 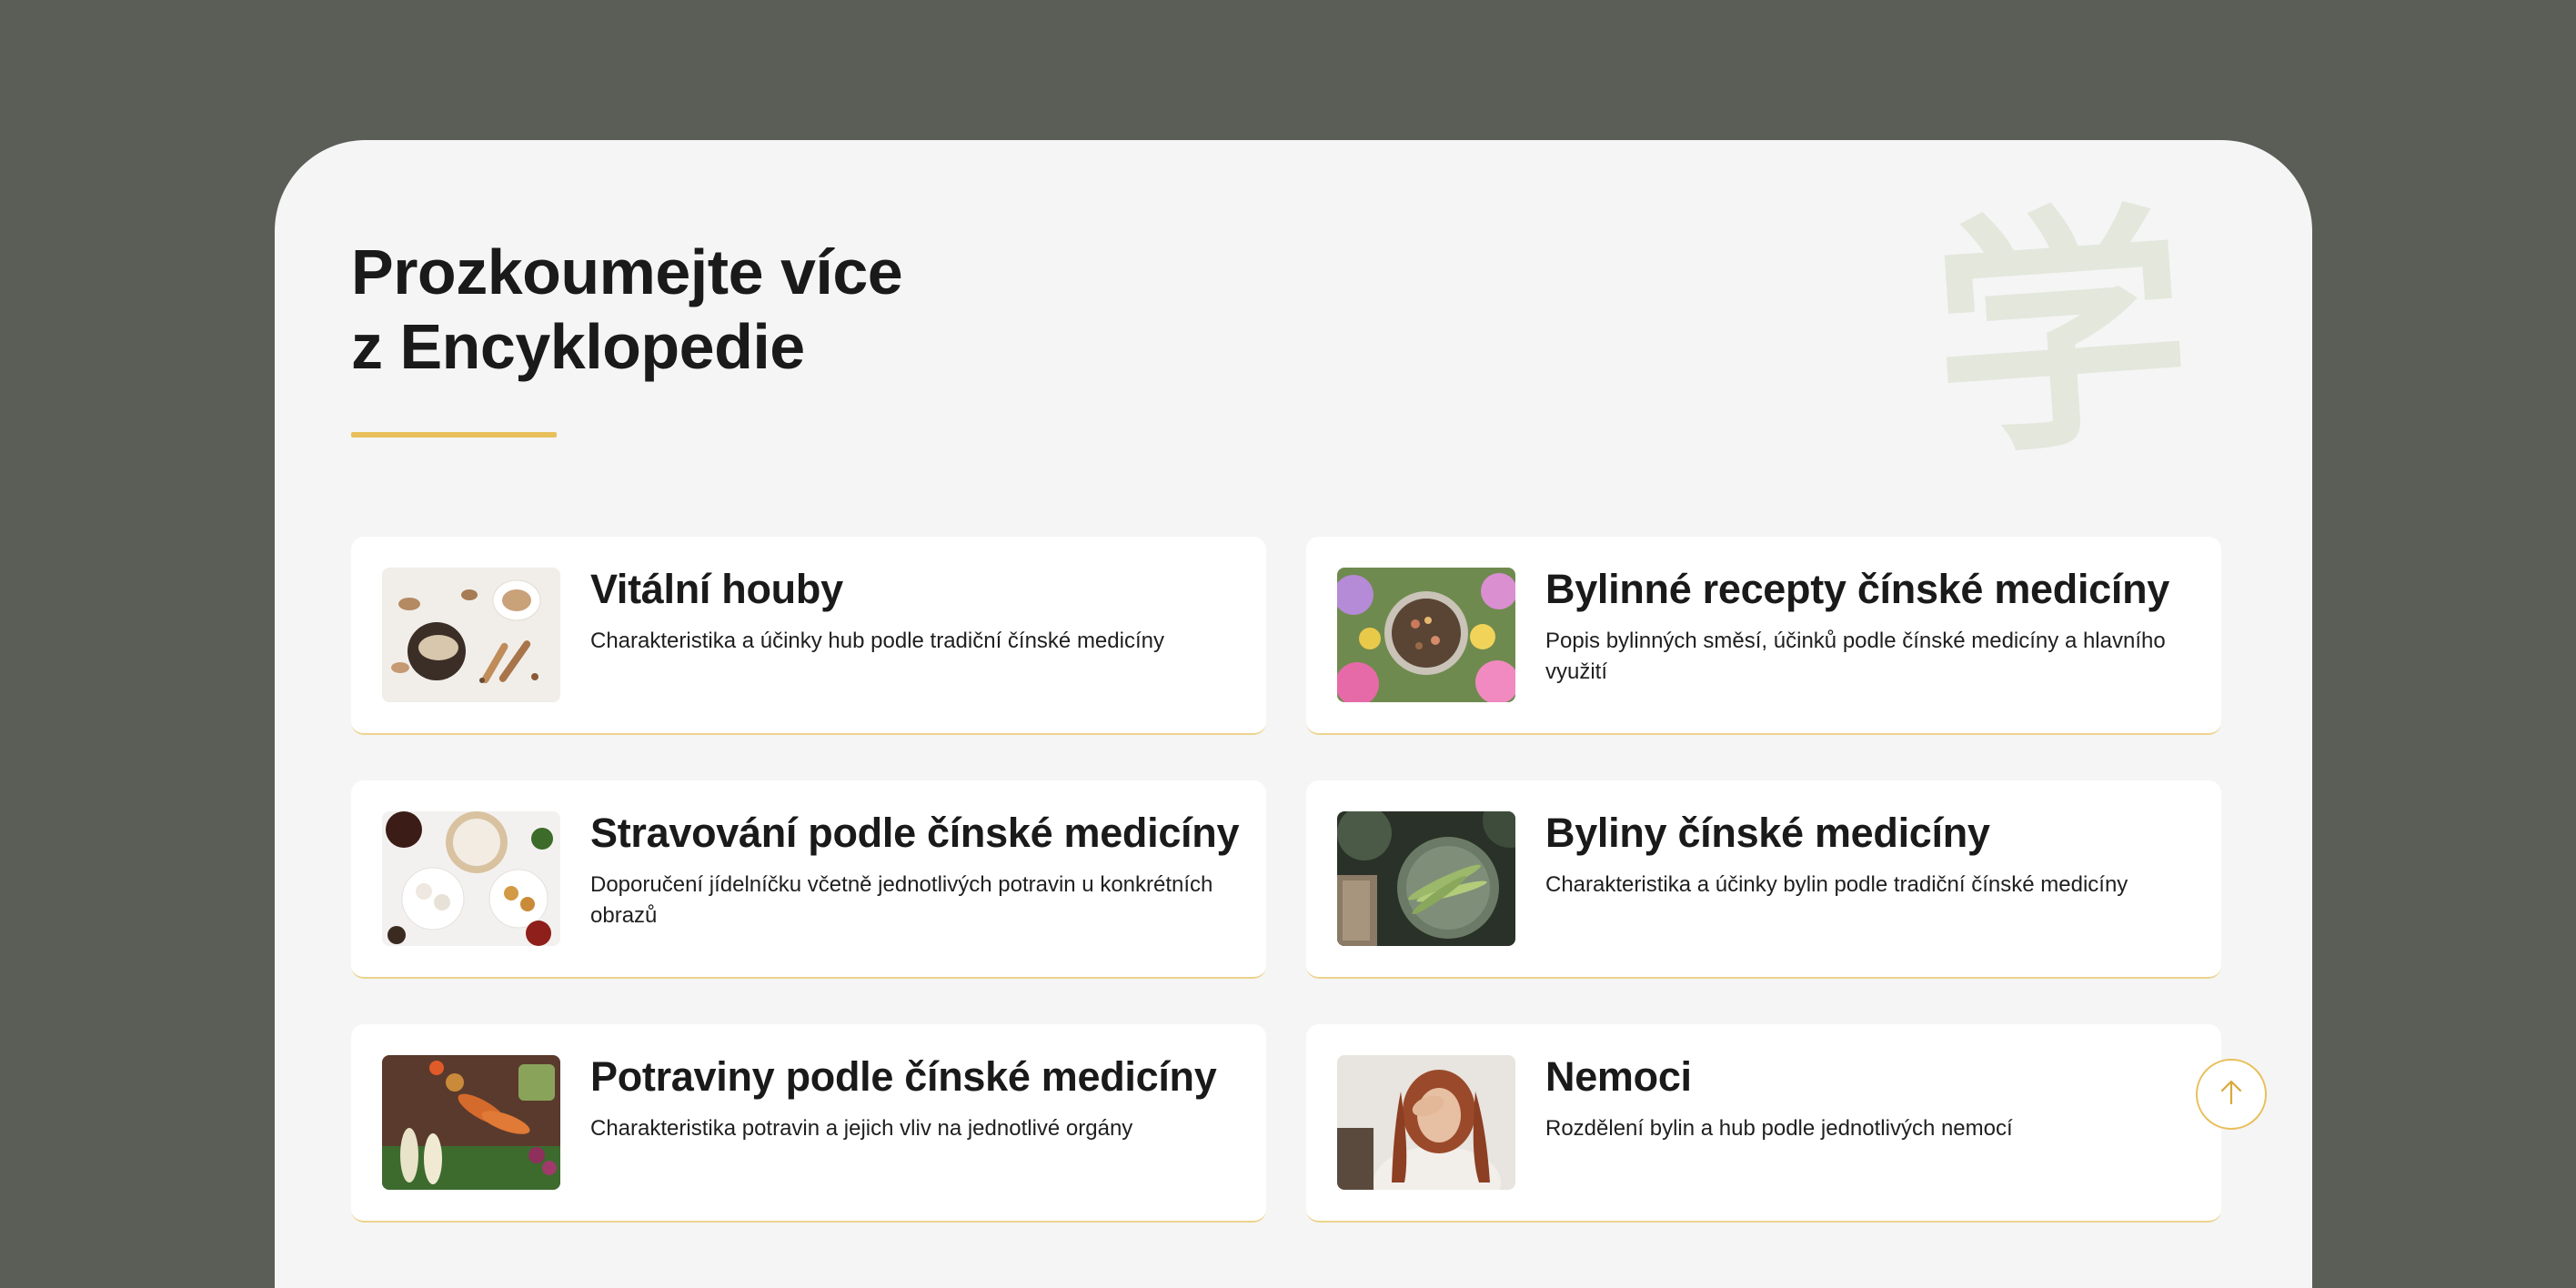 I want to click on scroll-to-top-button, so click(x=2231, y=1094).